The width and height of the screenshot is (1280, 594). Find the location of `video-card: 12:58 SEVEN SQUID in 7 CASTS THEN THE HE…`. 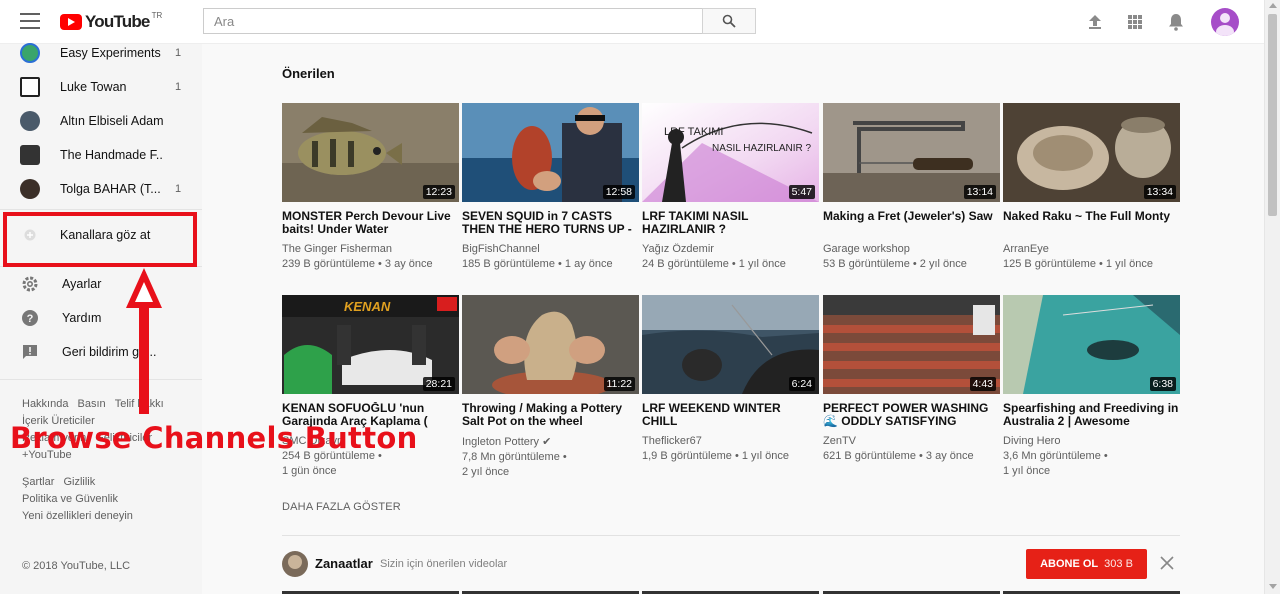

video-card: 12:58 SEVEN SQUID in 7 CASTS THEN THE HE… is located at coordinates (550, 187).